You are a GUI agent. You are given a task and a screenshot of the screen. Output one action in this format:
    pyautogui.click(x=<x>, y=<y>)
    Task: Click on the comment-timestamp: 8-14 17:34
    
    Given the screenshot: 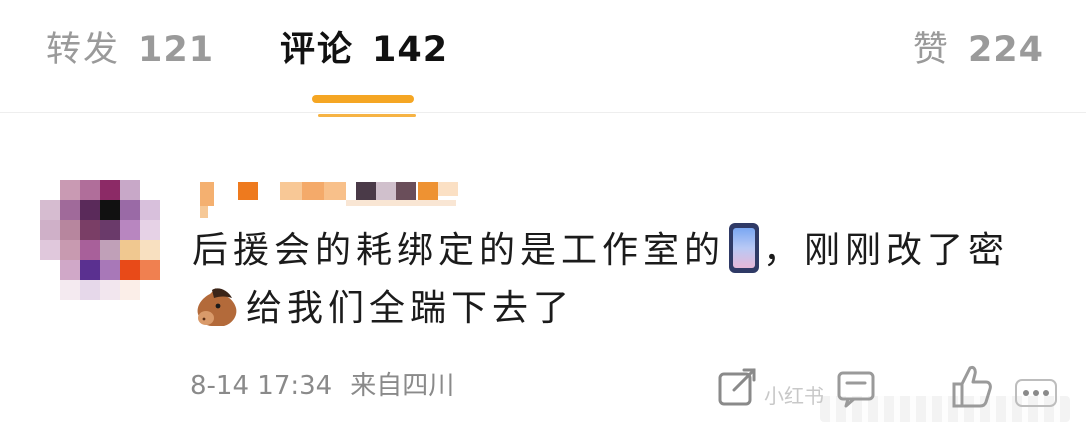 What is the action you would take?
    pyautogui.click(x=261, y=386)
    